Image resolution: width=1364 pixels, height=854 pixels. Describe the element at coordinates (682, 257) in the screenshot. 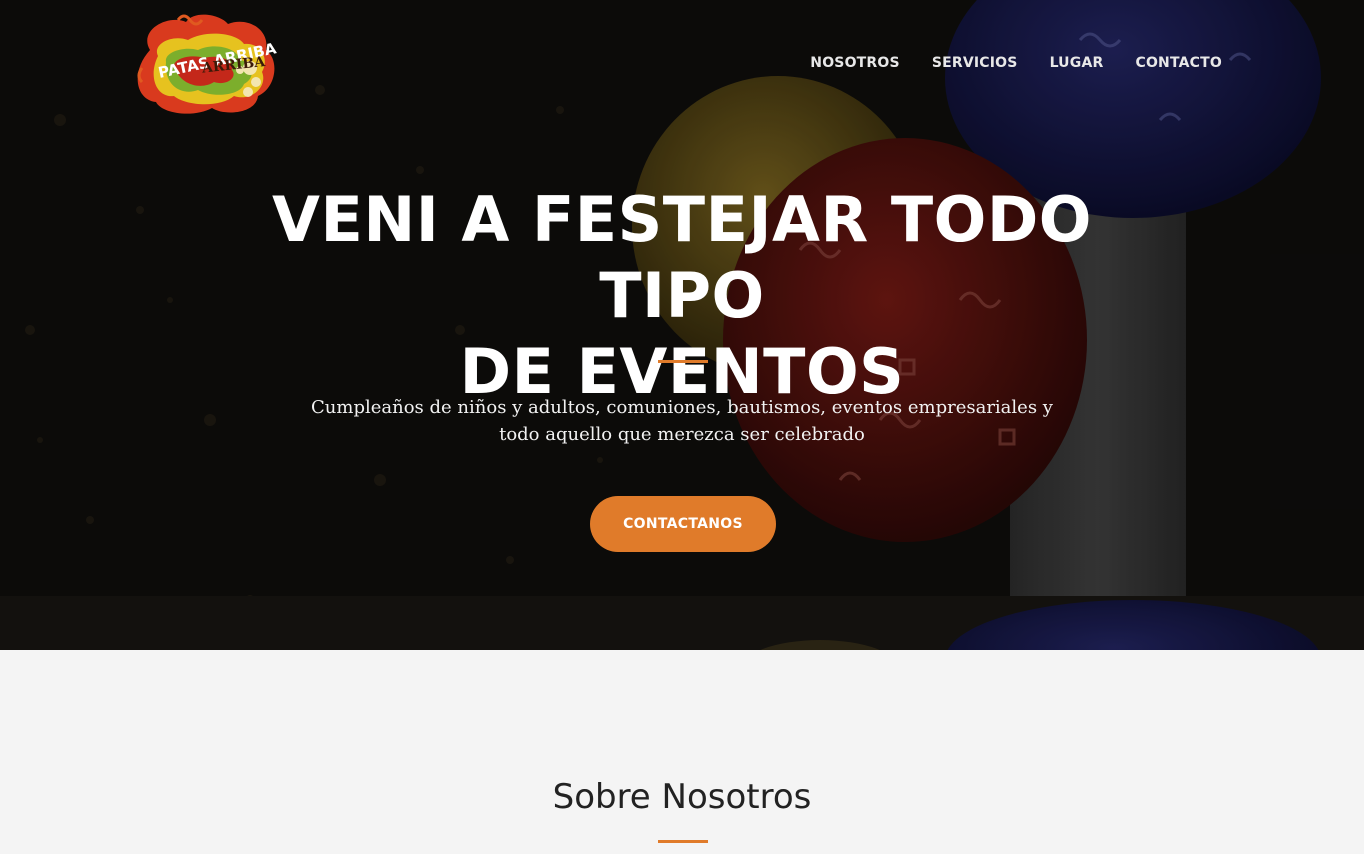

I see `hero-heading-line-1: VENI A FESTEJAR TODO TIPO` at that location.